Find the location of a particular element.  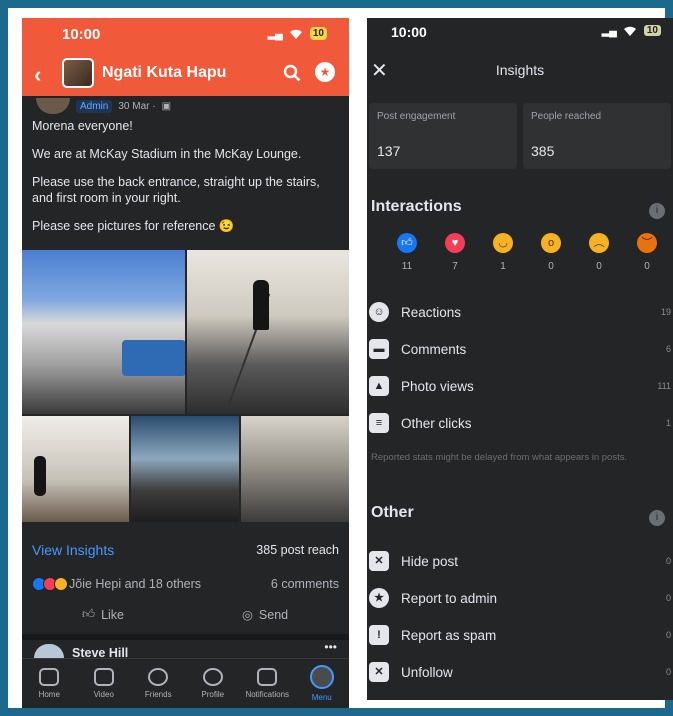

nav-menu: Menu is located at coordinates (322, 683).